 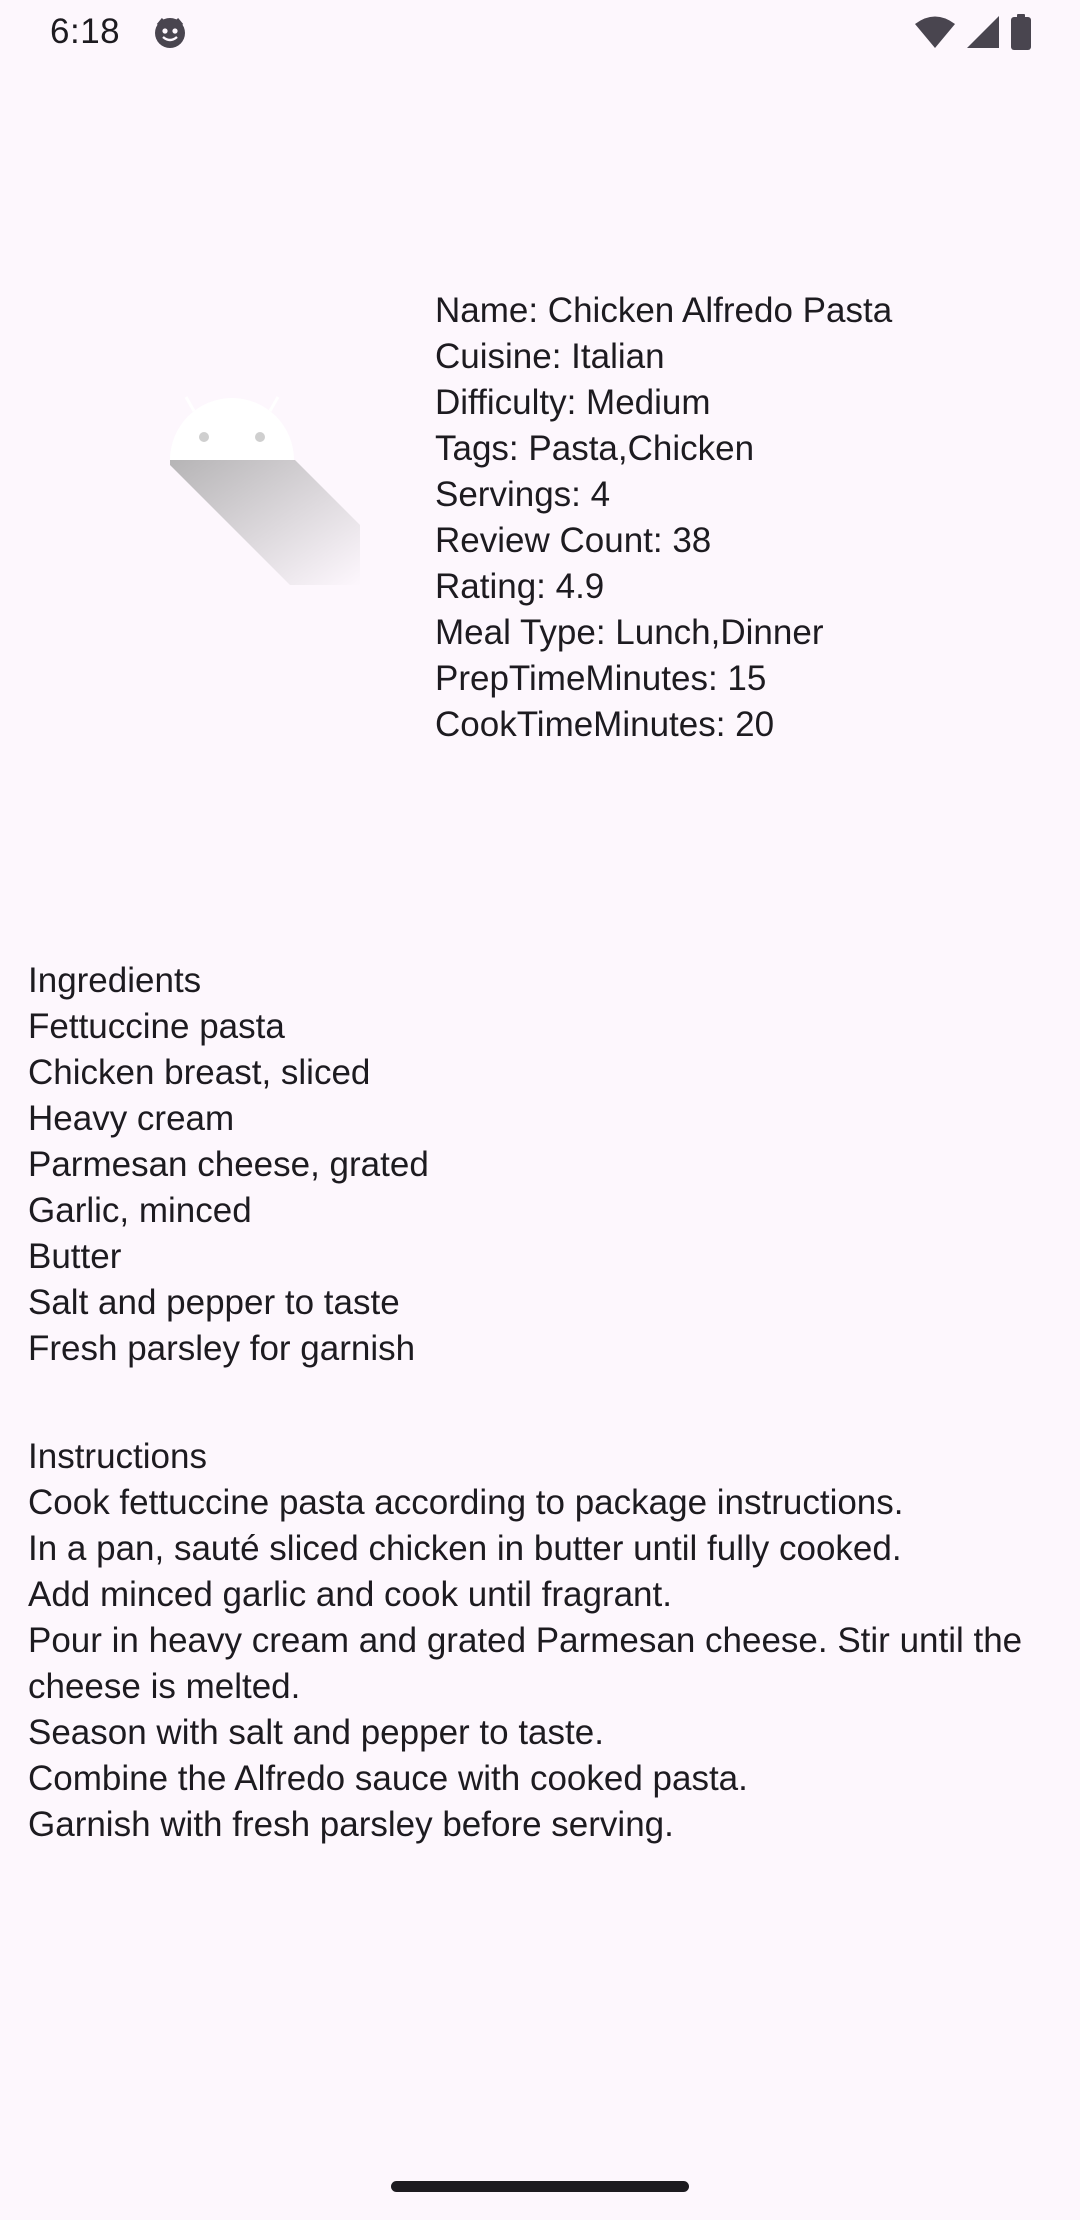 What do you see at coordinates (550, 356) in the screenshot?
I see `recipe-cuisine: Cuisine: Italian` at bounding box center [550, 356].